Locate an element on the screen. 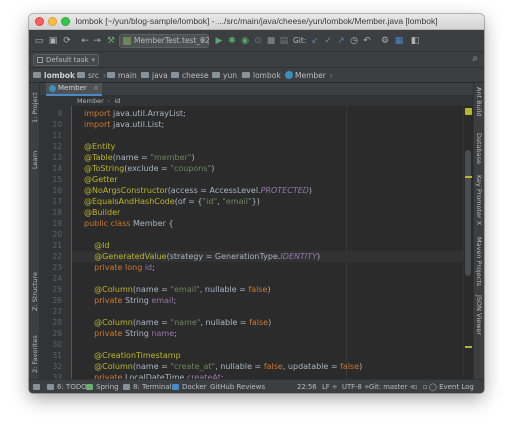 The height and width of the screenshot is (429, 512). code-text: @Builder is located at coordinates (102, 212).